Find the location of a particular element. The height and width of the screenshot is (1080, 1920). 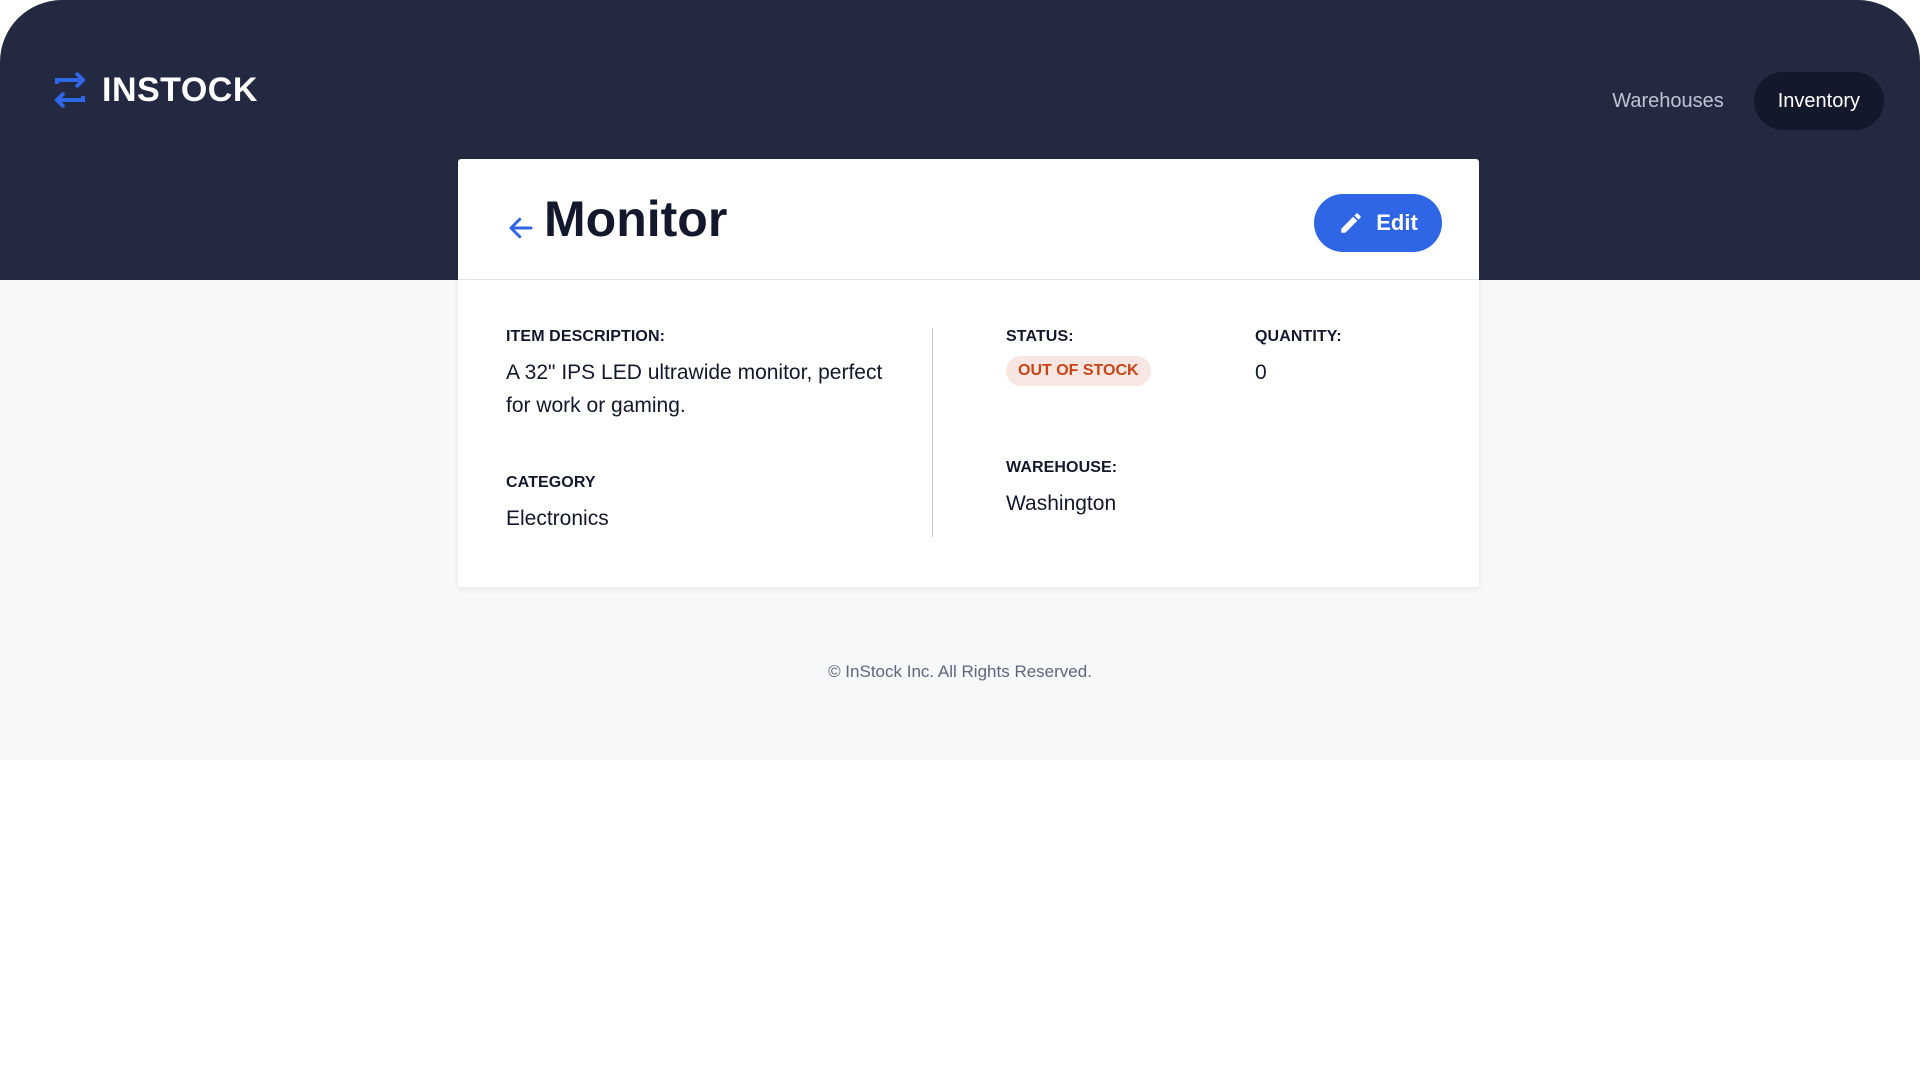

swap-arrows-icon is located at coordinates (70, 90).